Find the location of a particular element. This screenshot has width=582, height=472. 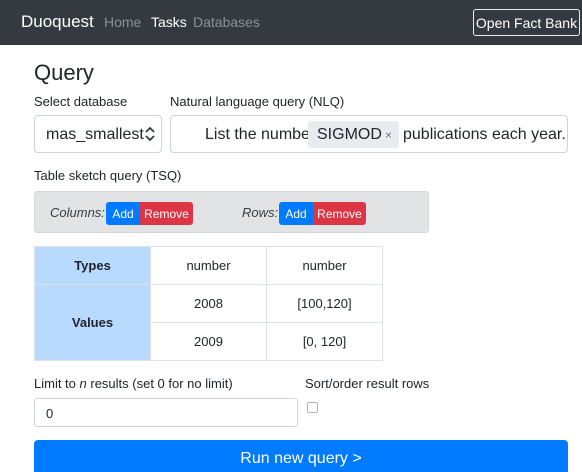

value-cell: [0, 120] is located at coordinates (324, 341).